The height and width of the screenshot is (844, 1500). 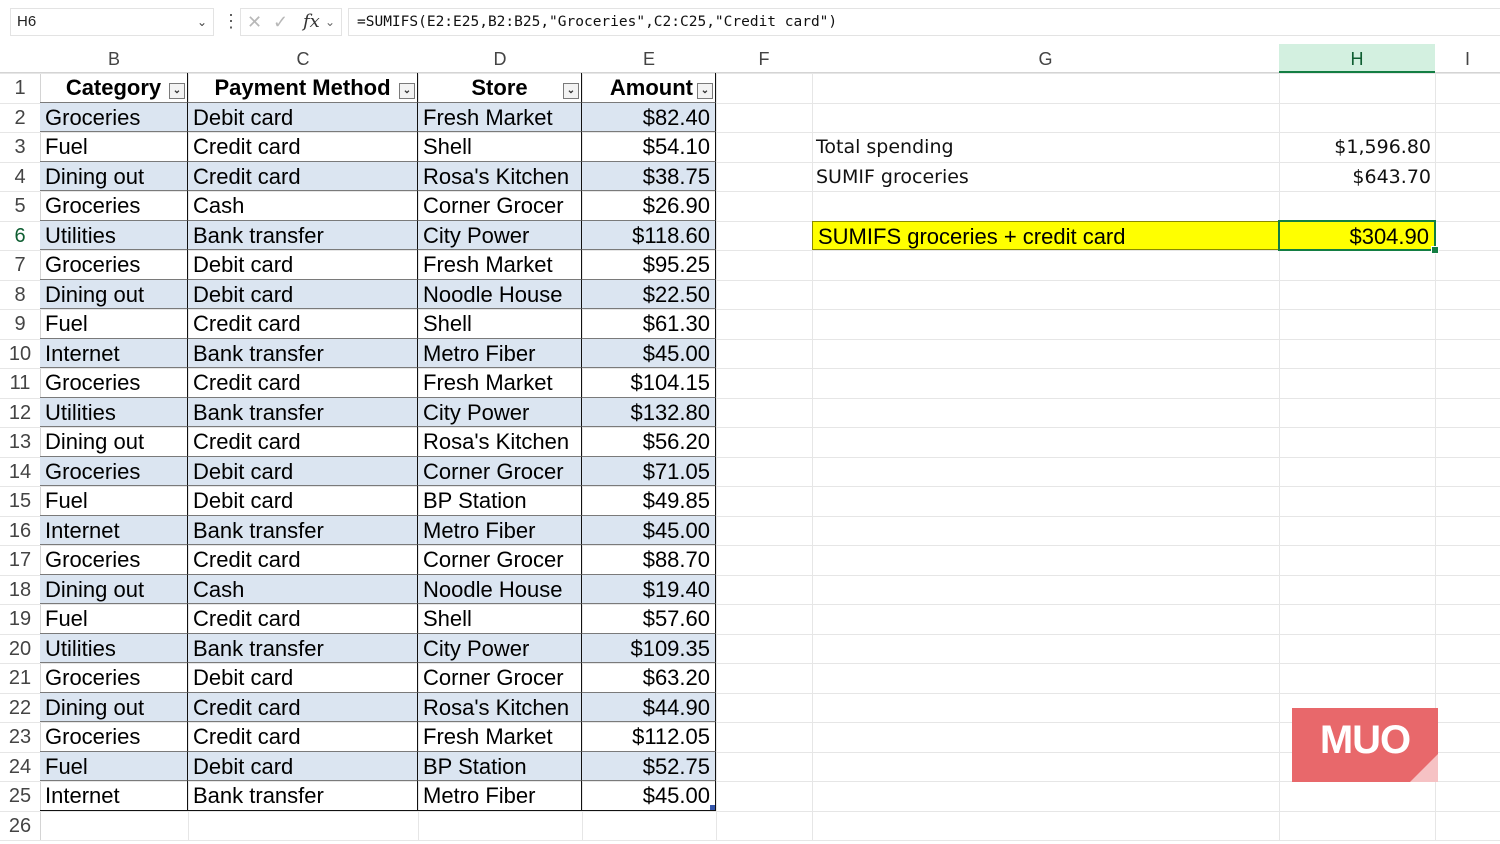 I want to click on table-cell: City Power, so click(x=500, y=648).